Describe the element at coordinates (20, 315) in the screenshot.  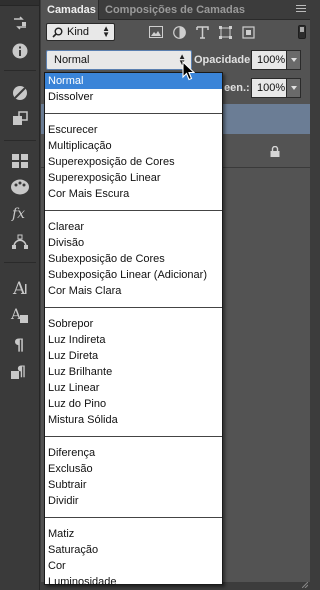
I see `char-styles-icon: A` at that location.